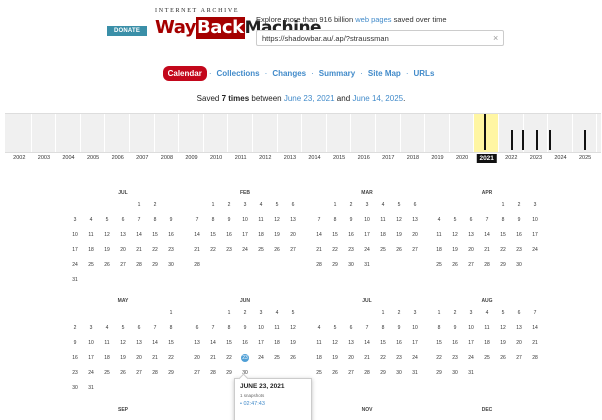  Describe the element at coordinates (75, 237) in the screenshot. I see `calendar-day: 10` at that location.